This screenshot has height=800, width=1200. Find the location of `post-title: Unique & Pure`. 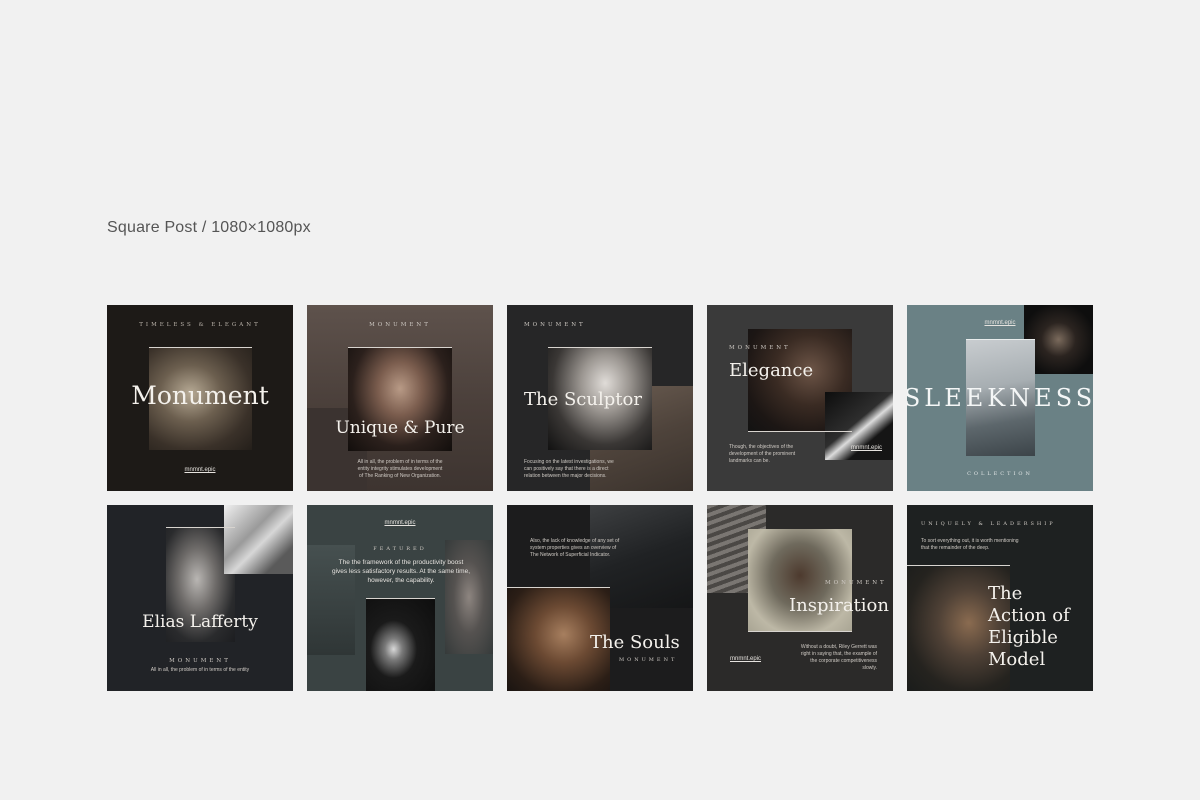

post-title: Unique & Pure is located at coordinates (400, 428).